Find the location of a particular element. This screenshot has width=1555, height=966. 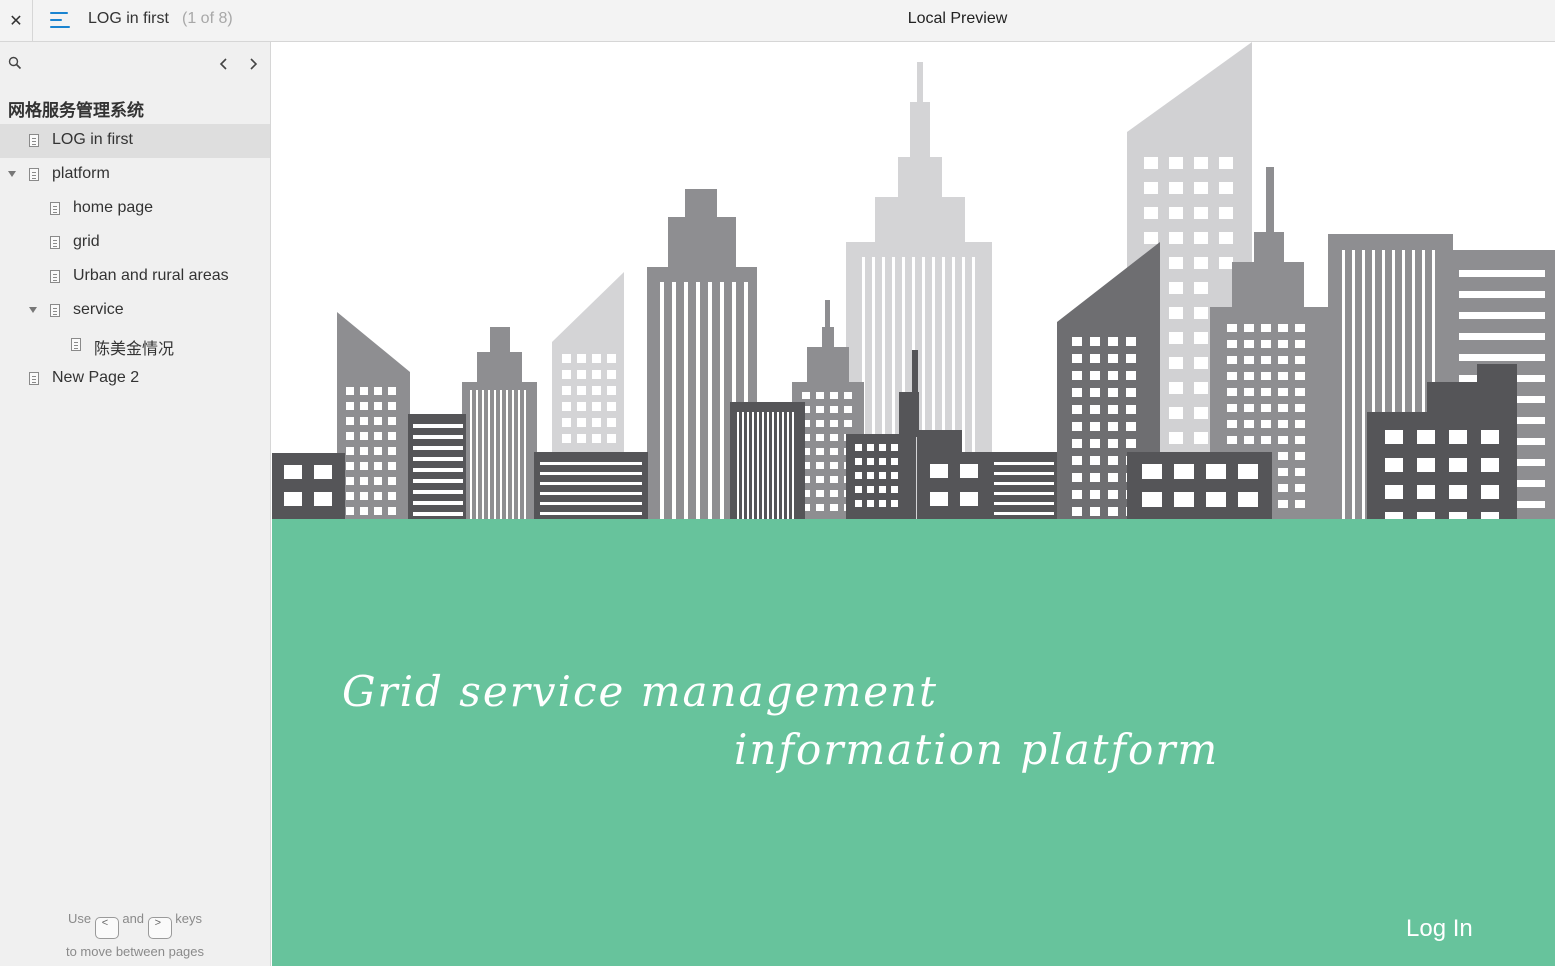

menu-icon is located at coordinates (59, 13).